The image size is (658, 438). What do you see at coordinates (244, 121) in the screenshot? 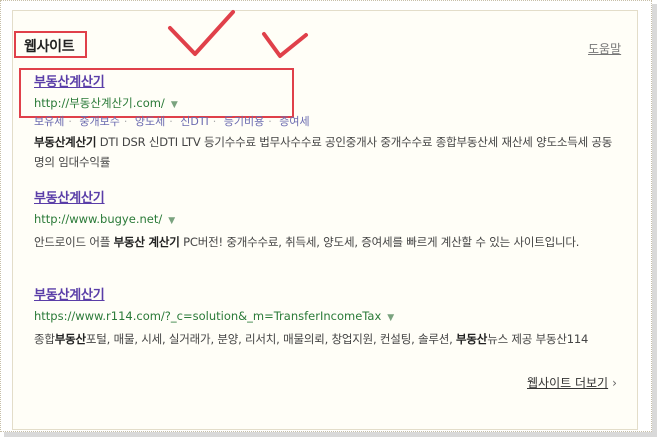
I see `sublink: 등기비용` at bounding box center [244, 121].